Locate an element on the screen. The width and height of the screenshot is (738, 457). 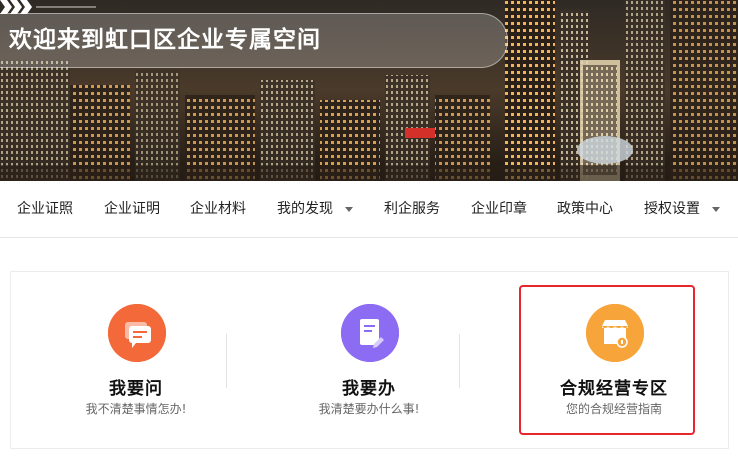
service-handle-subtitle: 我清楚要办什么事! is located at coordinates (369, 409).